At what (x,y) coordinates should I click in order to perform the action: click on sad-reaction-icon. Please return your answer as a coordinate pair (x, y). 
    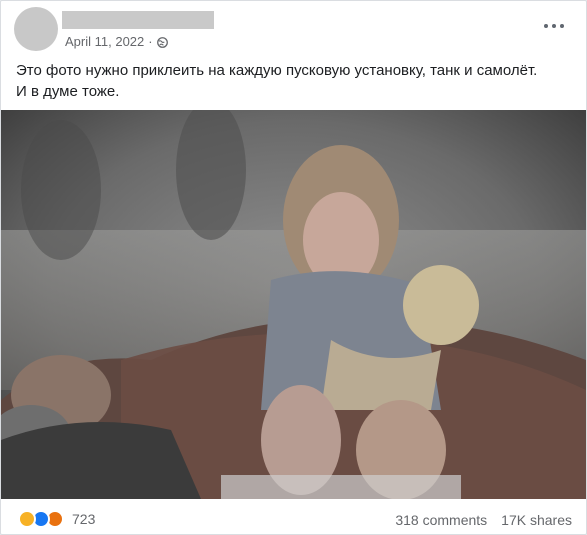
    Looking at the image, I should click on (27, 519).